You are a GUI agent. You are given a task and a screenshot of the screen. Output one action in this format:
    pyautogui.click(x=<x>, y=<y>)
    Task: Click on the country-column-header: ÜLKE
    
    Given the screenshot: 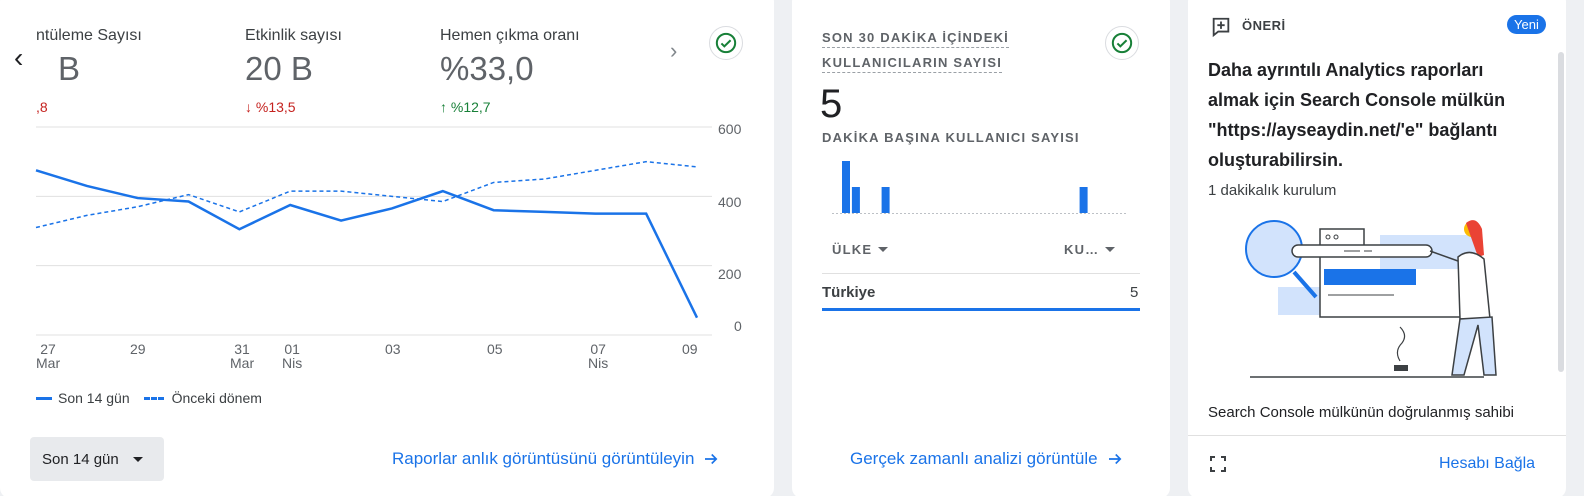 What is the action you would take?
    pyautogui.click(x=860, y=249)
    